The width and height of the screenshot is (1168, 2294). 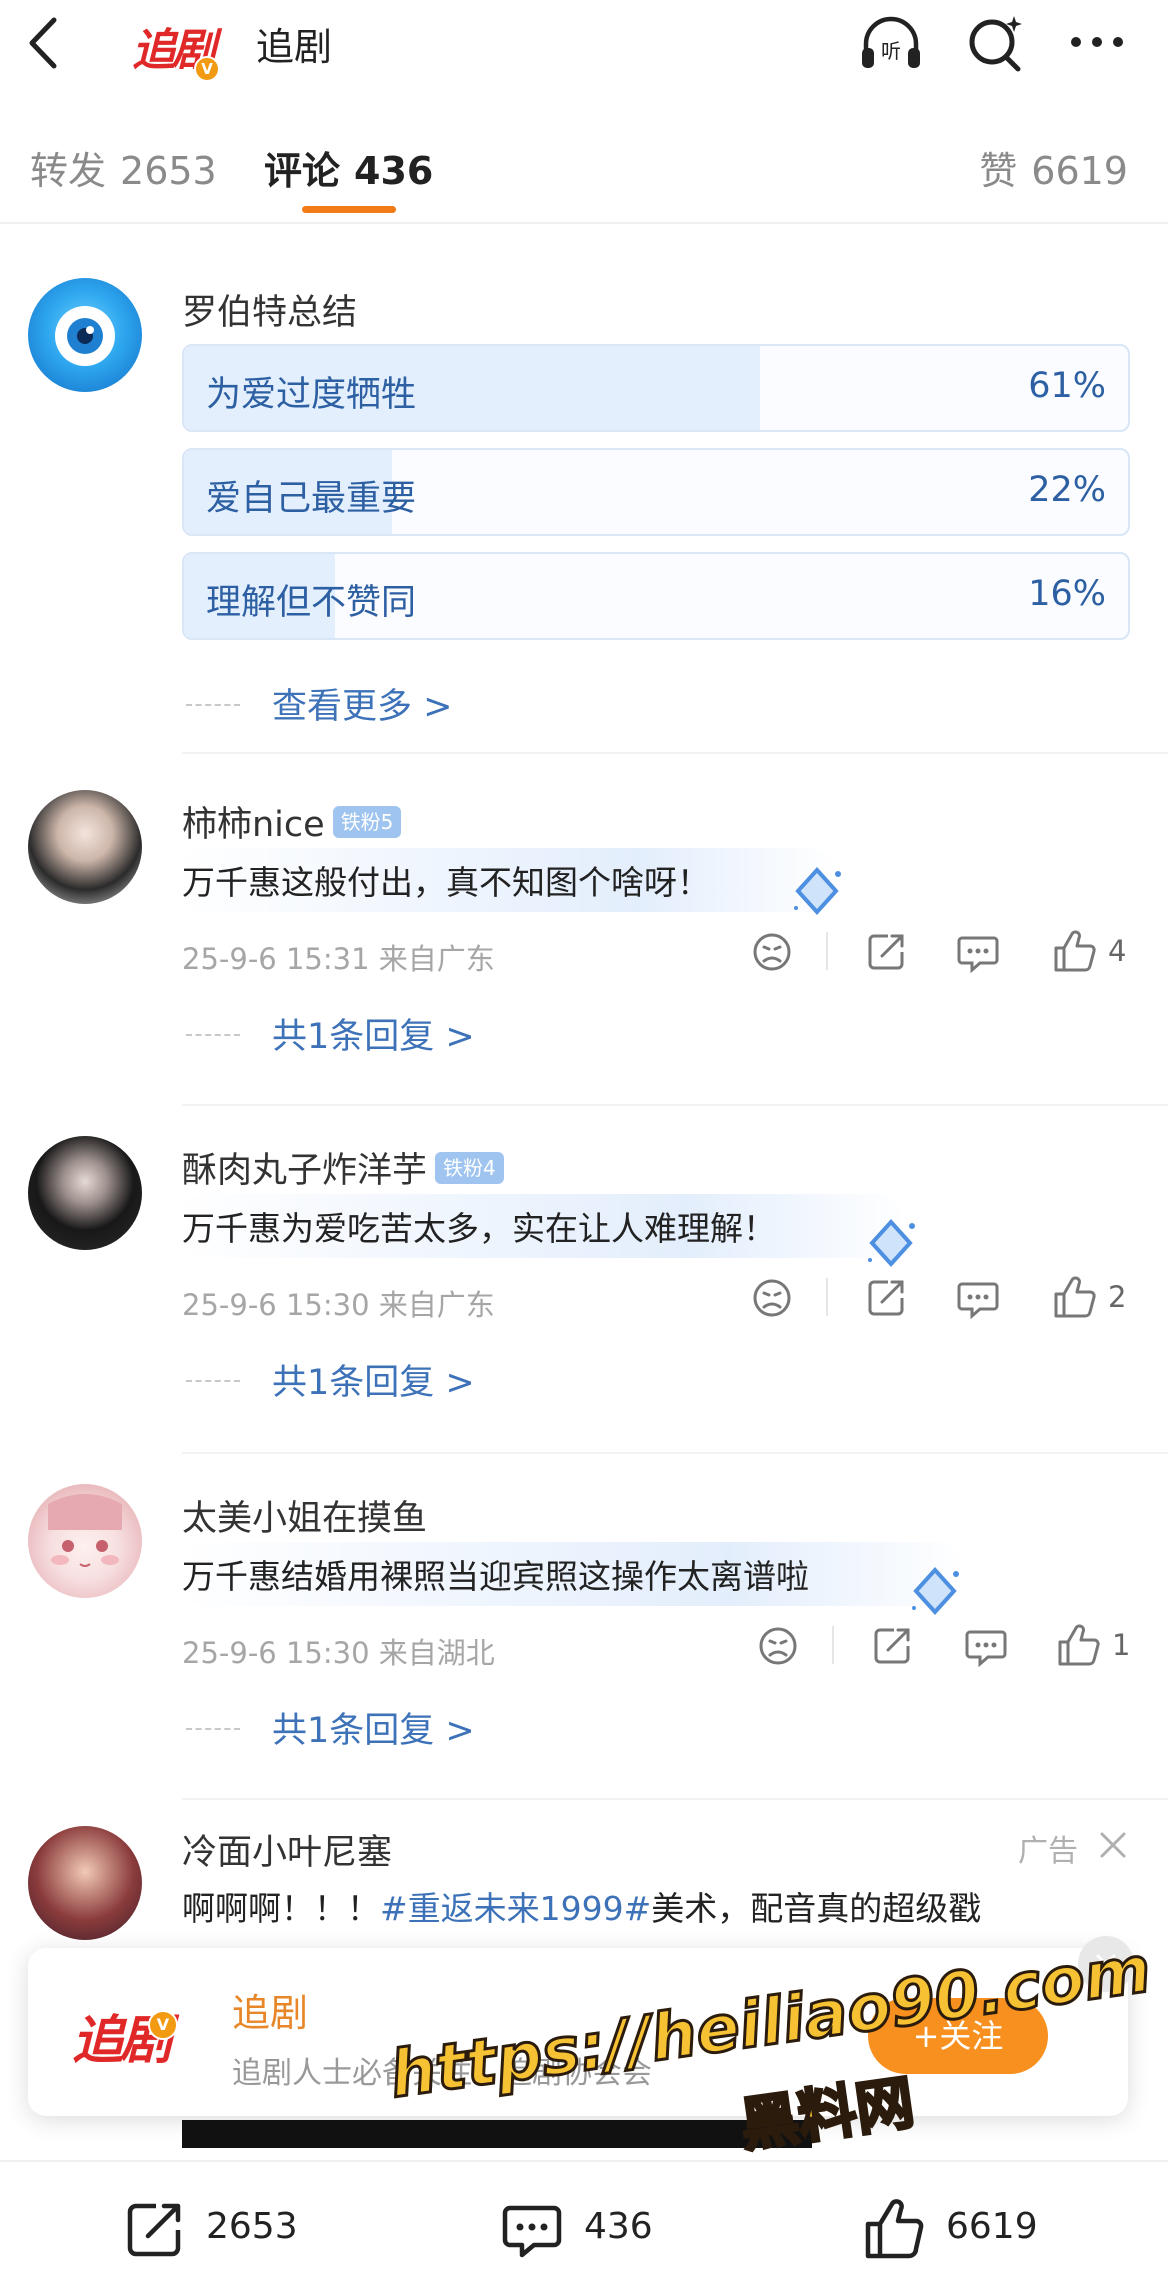 What do you see at coordinates (998, 171) in the screenshot?
I see `tab-like-label: 赞` at bounding box center [998, 171].